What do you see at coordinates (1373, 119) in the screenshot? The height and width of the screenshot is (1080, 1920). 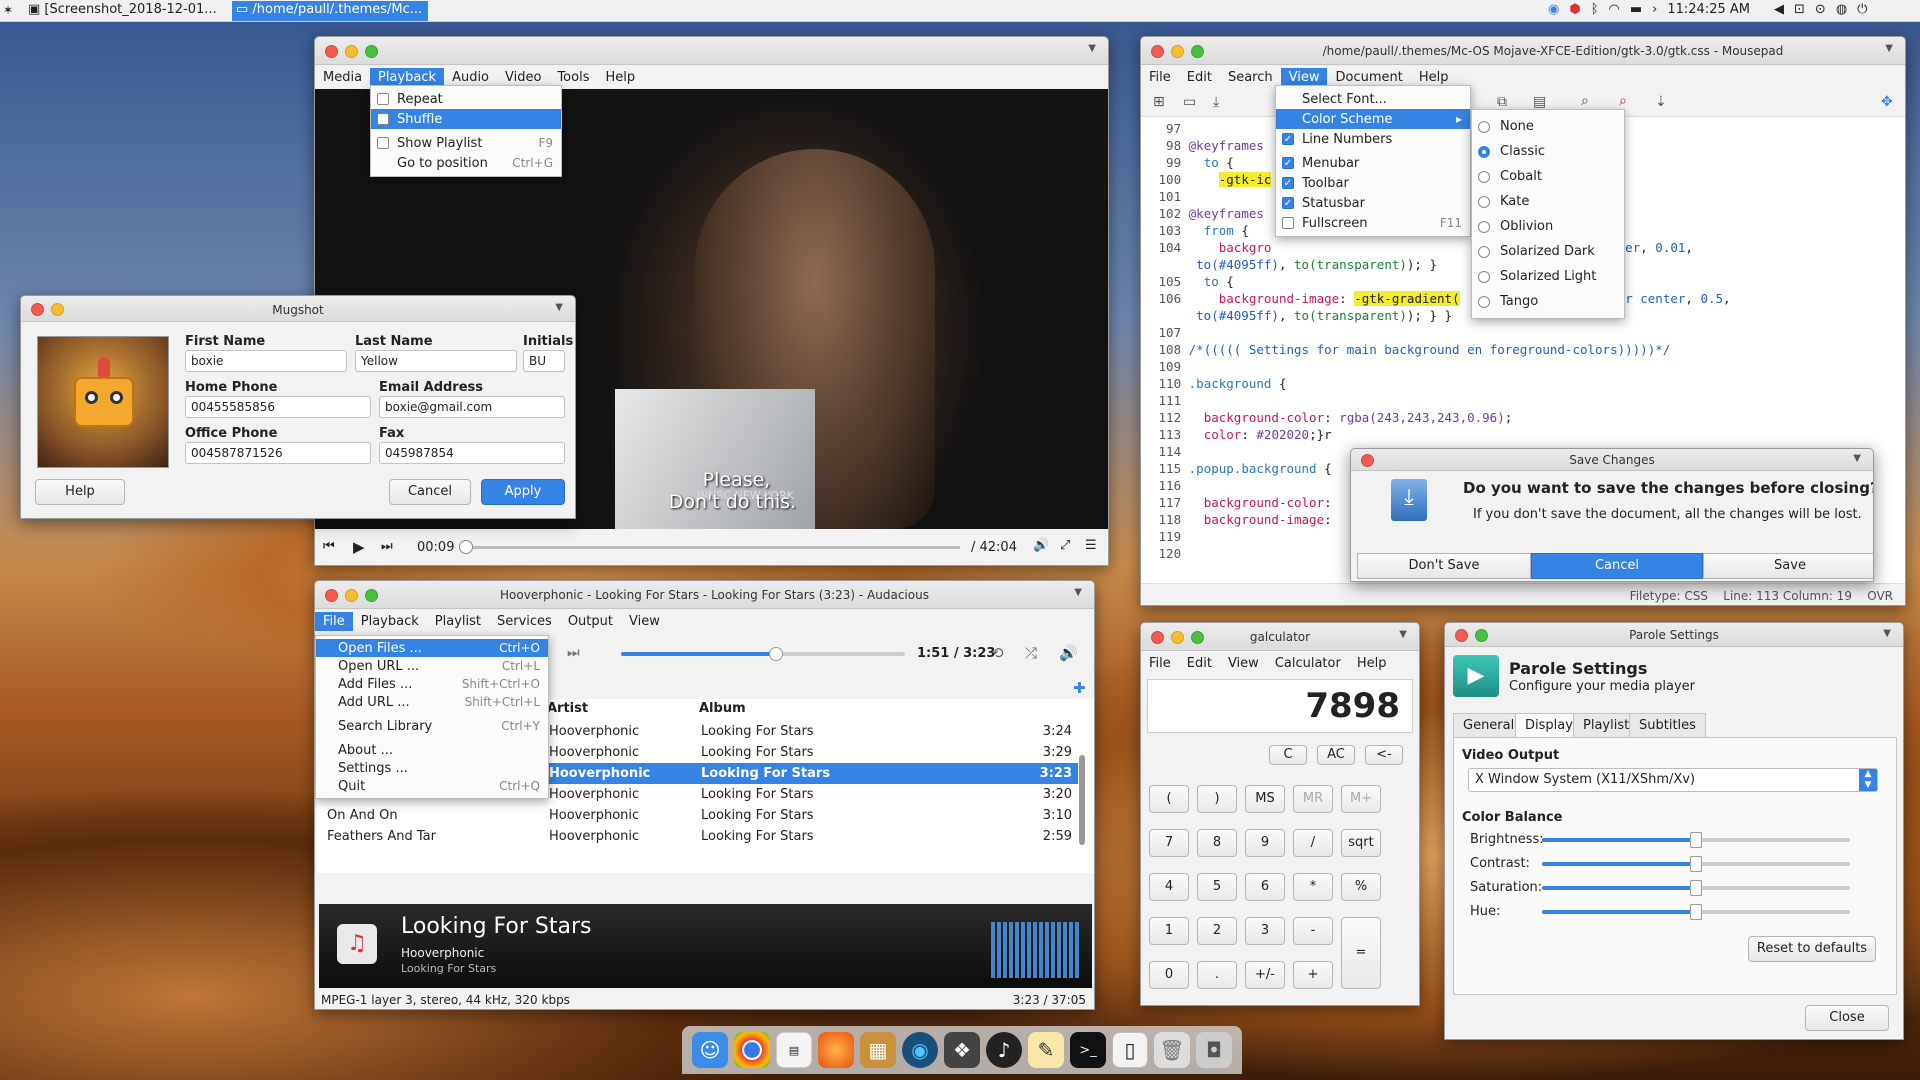 I see `menu-item-color-scheme: Color Scheme ▸` at bounding box center [1373, 119].